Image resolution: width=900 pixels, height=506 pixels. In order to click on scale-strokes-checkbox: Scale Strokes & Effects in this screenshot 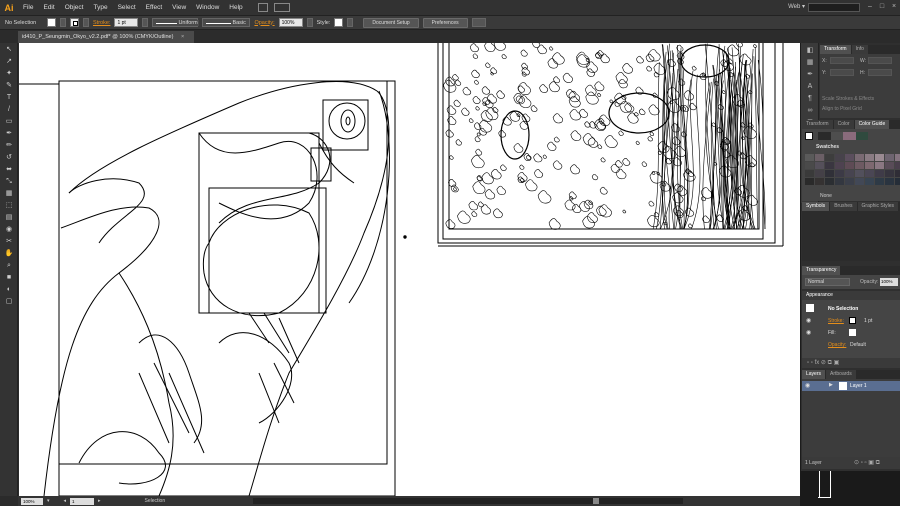, I will do `click(848, 99)`.